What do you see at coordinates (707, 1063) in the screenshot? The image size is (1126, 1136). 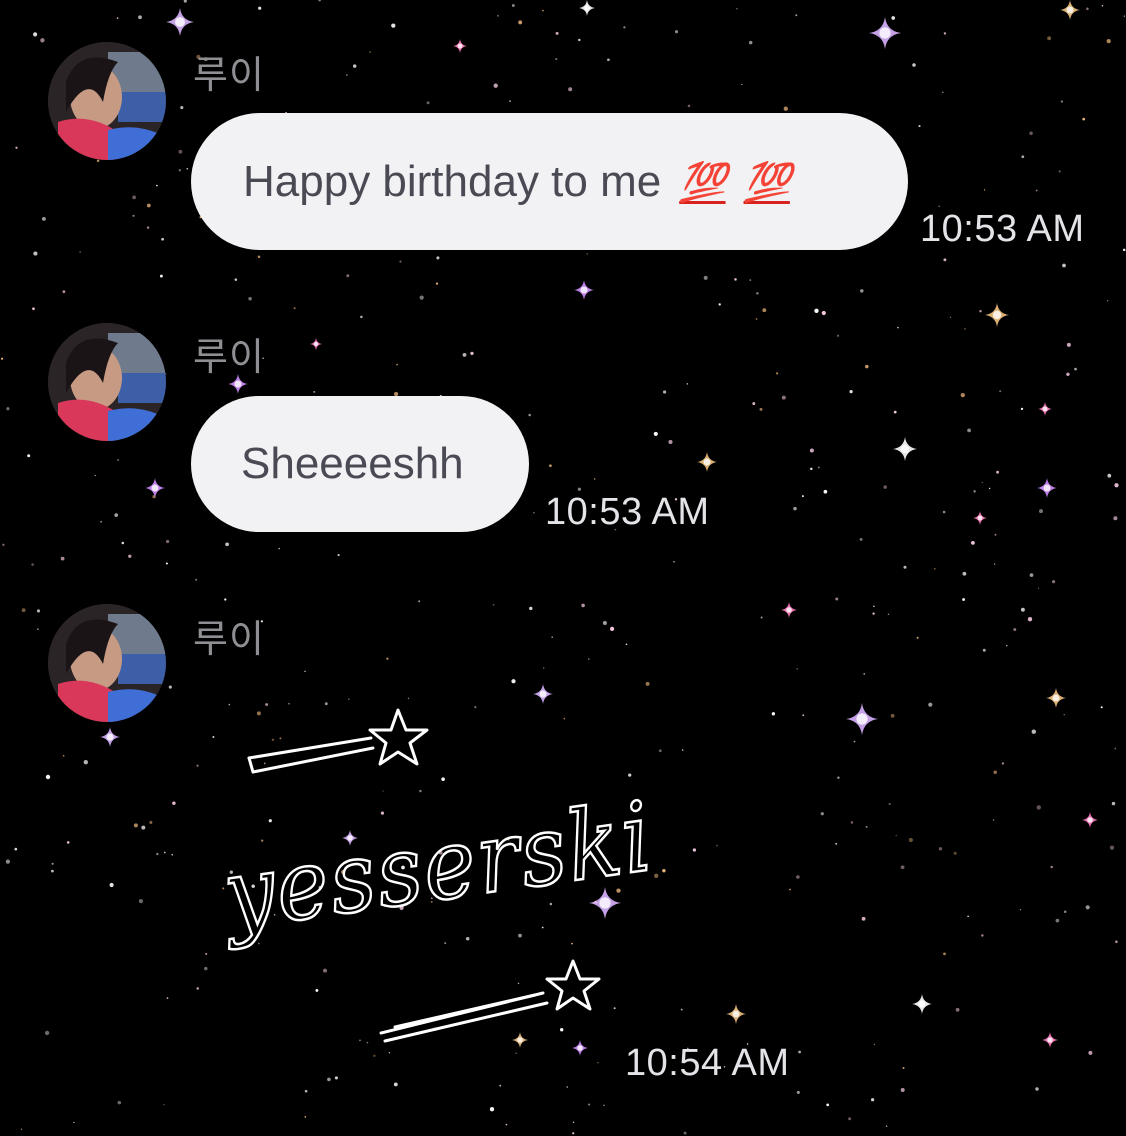 I see `message-timestamp: 10:54 AM` at bounding box center [707, 1063].